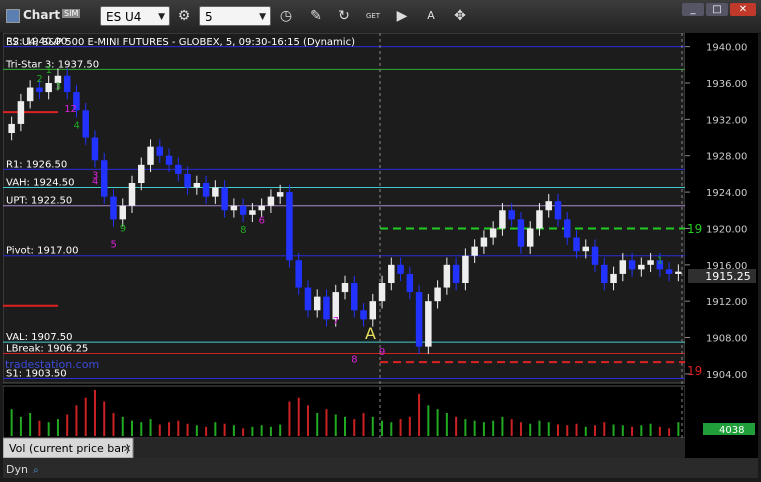 The image size is (761, 482). I want to click on get-icon: GET, so click(373, 16).